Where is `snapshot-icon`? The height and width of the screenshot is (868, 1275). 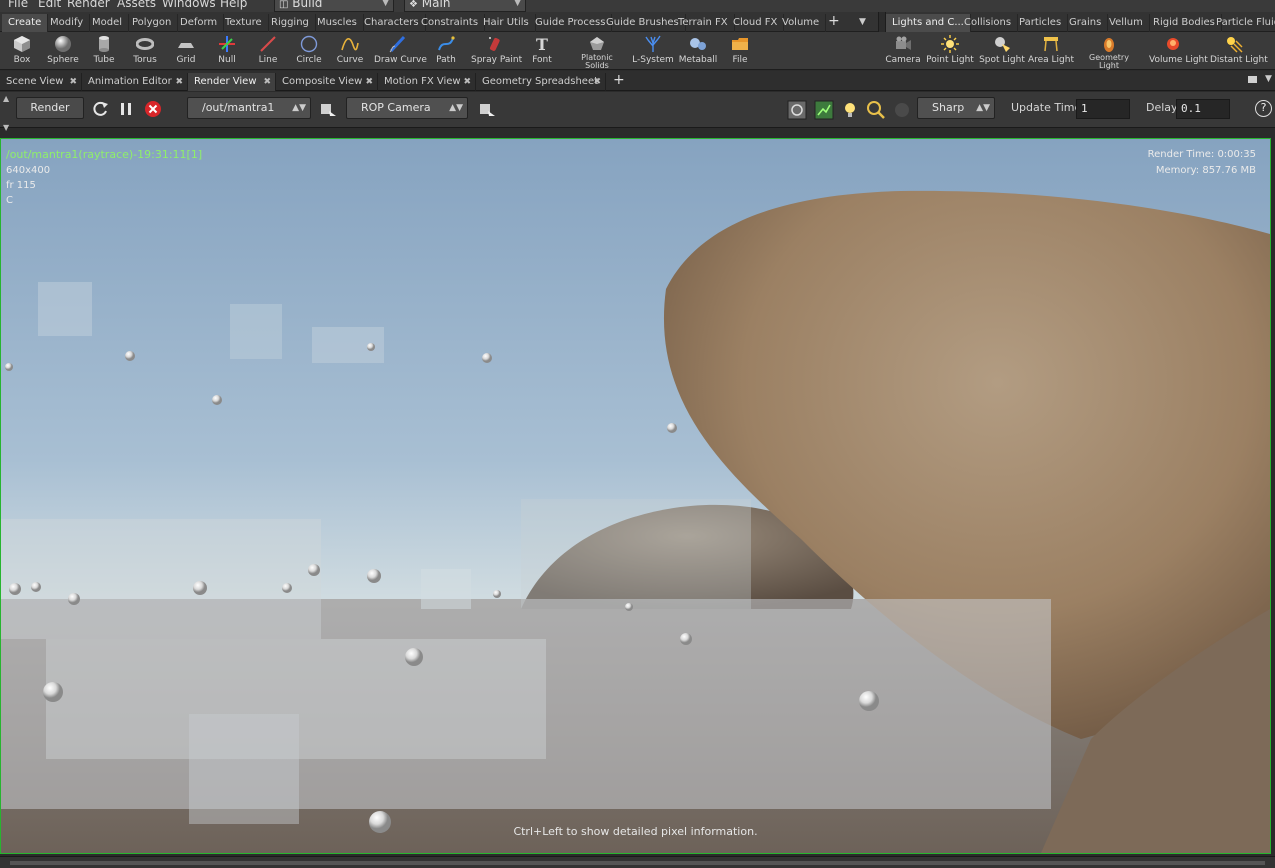 snapshot-icon is located at coordinates (797, 110).